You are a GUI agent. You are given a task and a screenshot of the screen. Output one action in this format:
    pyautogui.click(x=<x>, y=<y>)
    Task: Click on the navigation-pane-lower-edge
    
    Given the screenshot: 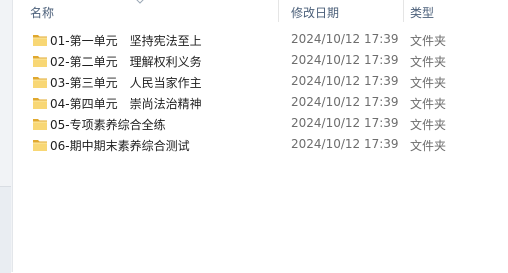 What is the action you would take?
    pyautogui.click(x=5, y=229)
    